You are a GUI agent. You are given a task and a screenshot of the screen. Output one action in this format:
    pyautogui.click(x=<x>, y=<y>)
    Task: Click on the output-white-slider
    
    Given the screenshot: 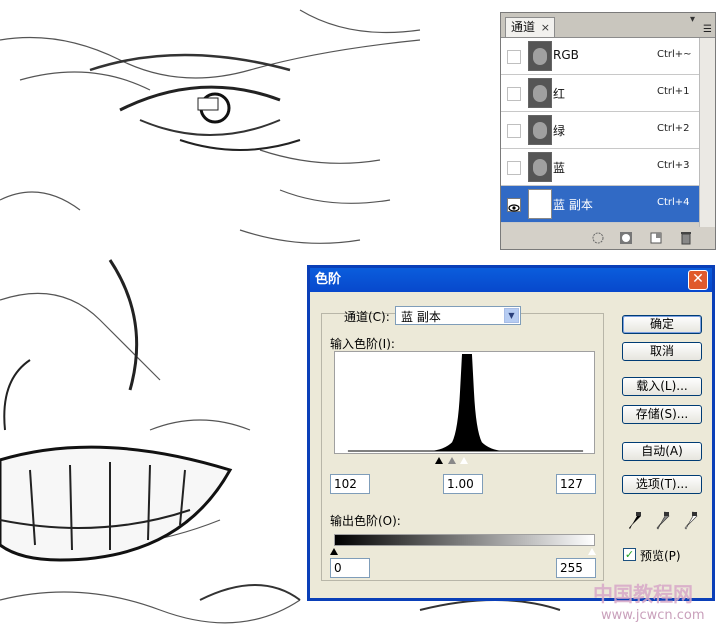 What is the action you would take?
    pyautogui.click(x=592, y=551)
    